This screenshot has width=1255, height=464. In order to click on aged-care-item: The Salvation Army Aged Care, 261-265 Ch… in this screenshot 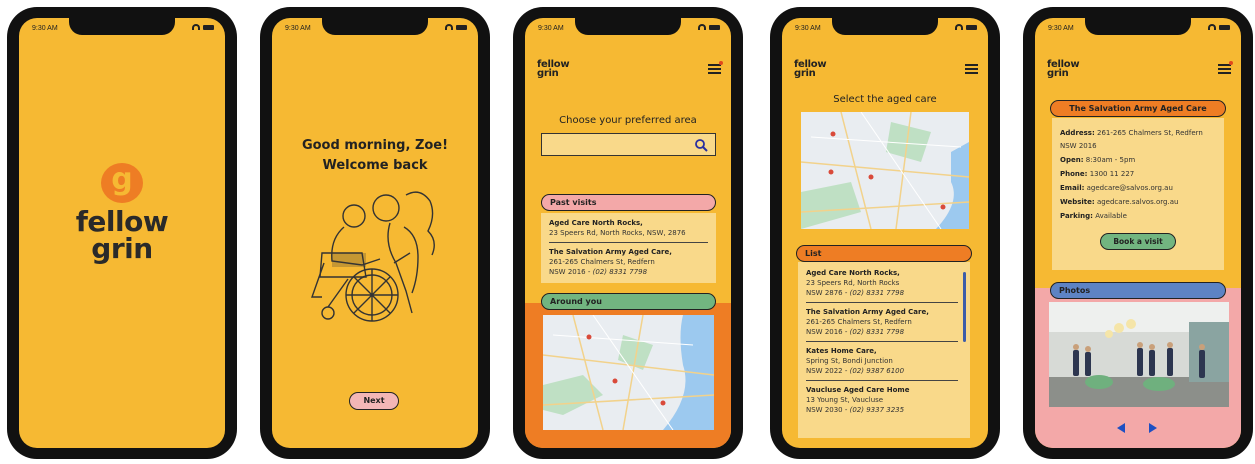, I will do `click(882, 322)`.